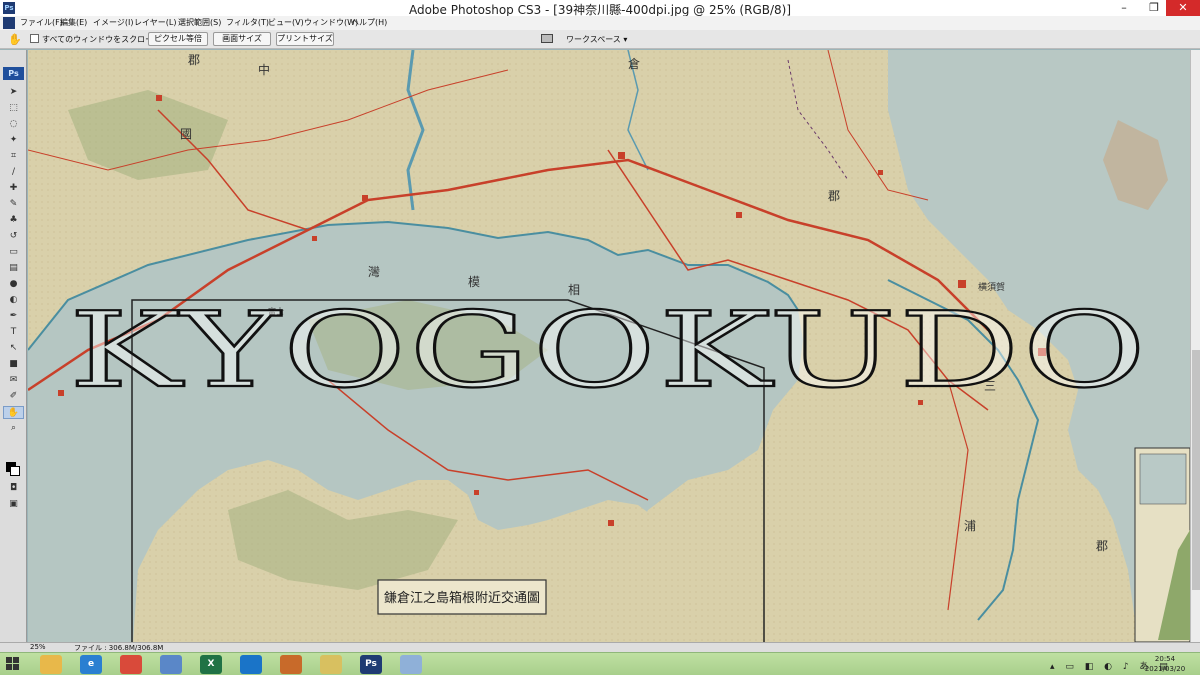 Image resolution: width=1200 pixels, height=675 pixels. What do you see at coordinates (178, 39) in the screenshot?
I see `actual-pixels-button: ピクセル等倍` at bounding box center [178, 39].